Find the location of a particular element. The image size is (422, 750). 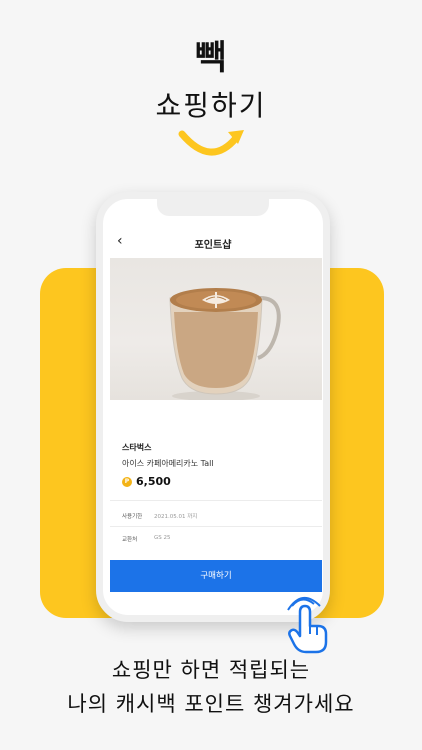

exchange-value: GS 25 is located at coordinates (162, 538).